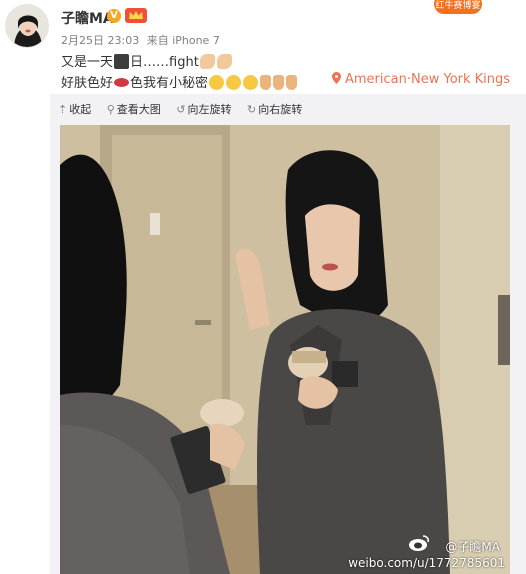 Image resolution: width=526 pixels, height=574 pixels. Describe the element at coordinates (426, 563) in the screenshot. I see `watermark-url: weibo.com/u/1772785601` at that location.